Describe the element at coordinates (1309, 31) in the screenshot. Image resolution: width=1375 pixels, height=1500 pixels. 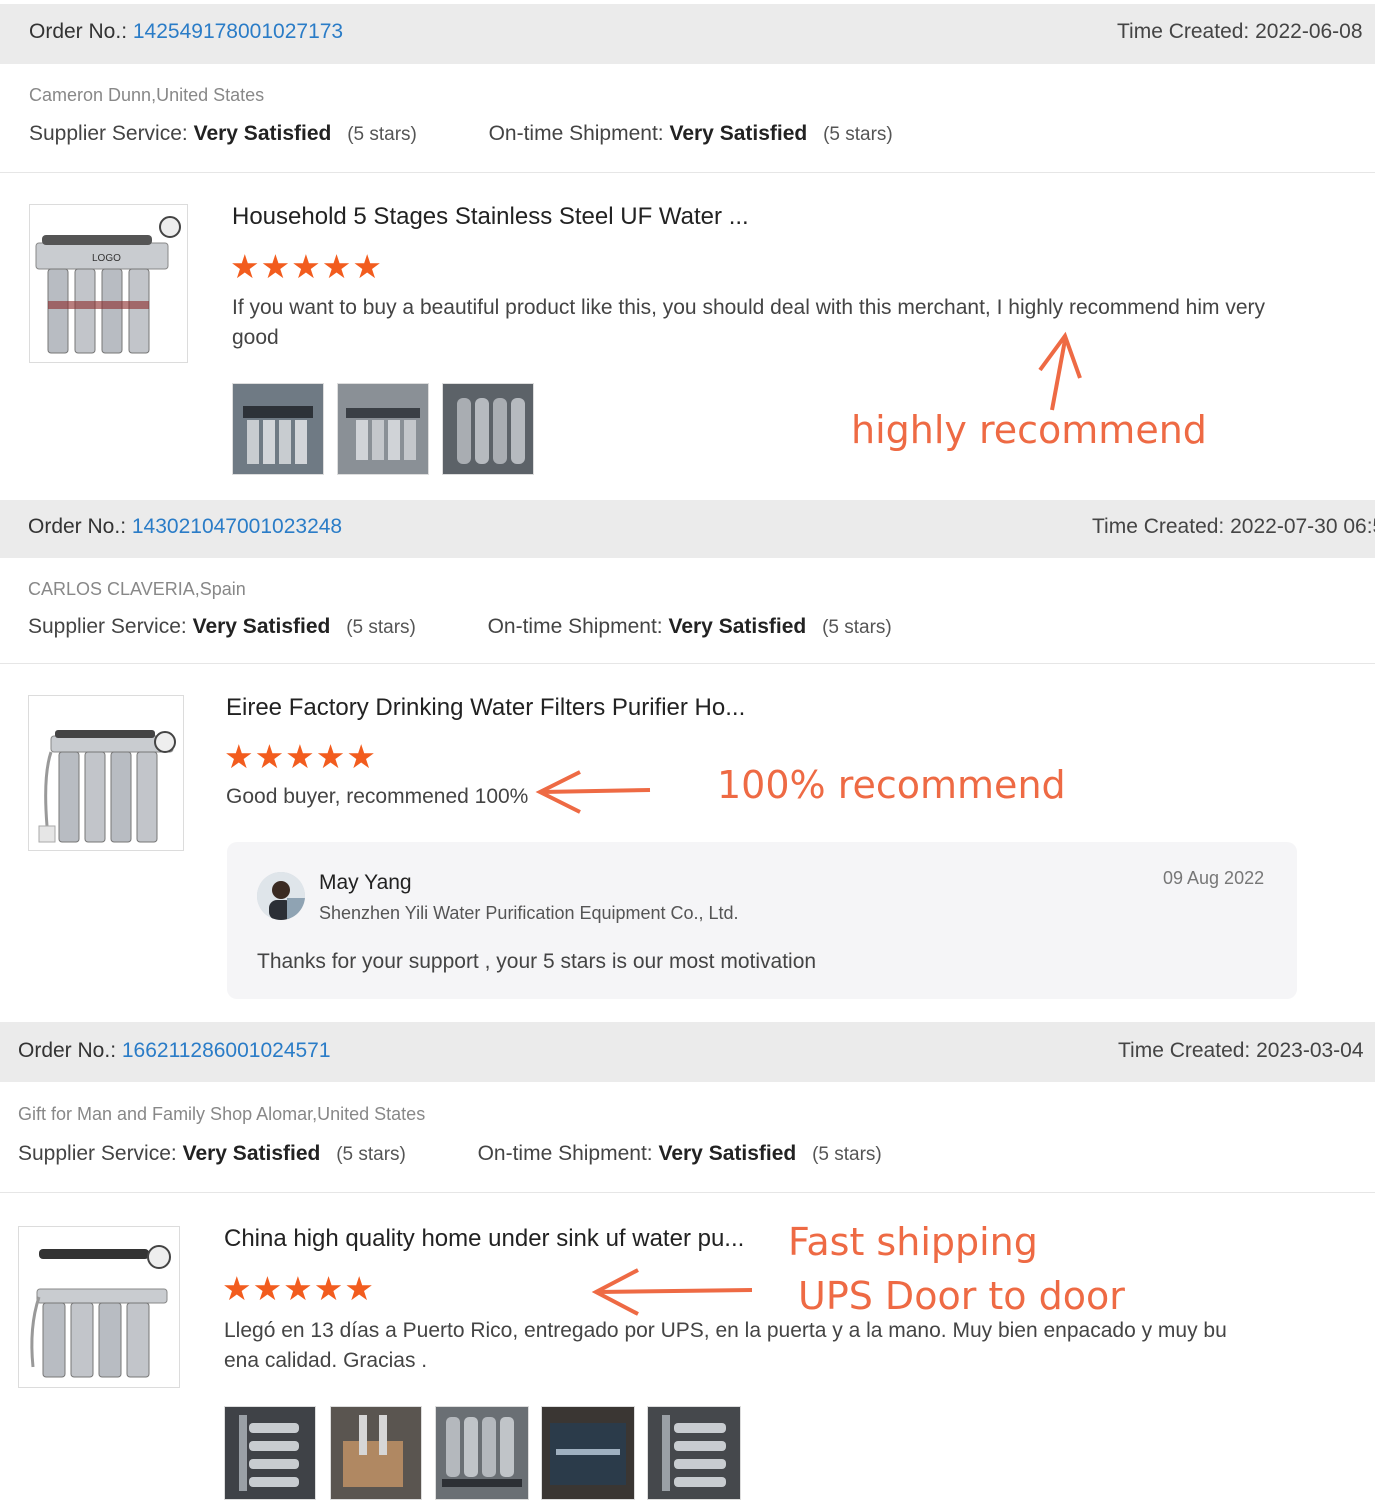
I see `time-created-value: 2022-06-08` at that location.